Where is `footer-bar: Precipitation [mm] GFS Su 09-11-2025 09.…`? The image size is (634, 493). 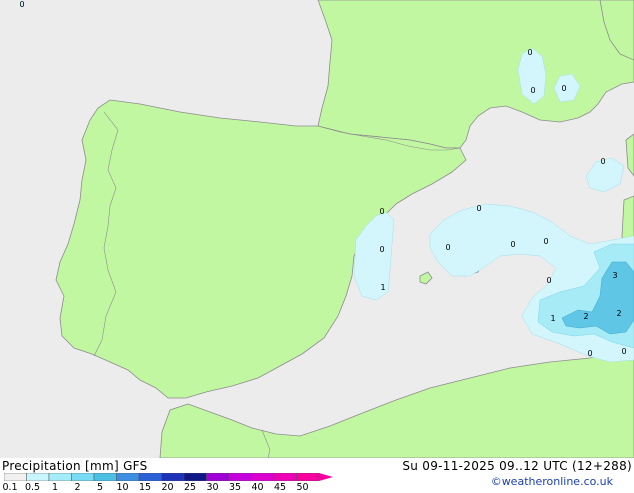
footer-bar: Precipitation [mm] GFS Su 09-11-2025 09.… is located at coordinates (317, 475).